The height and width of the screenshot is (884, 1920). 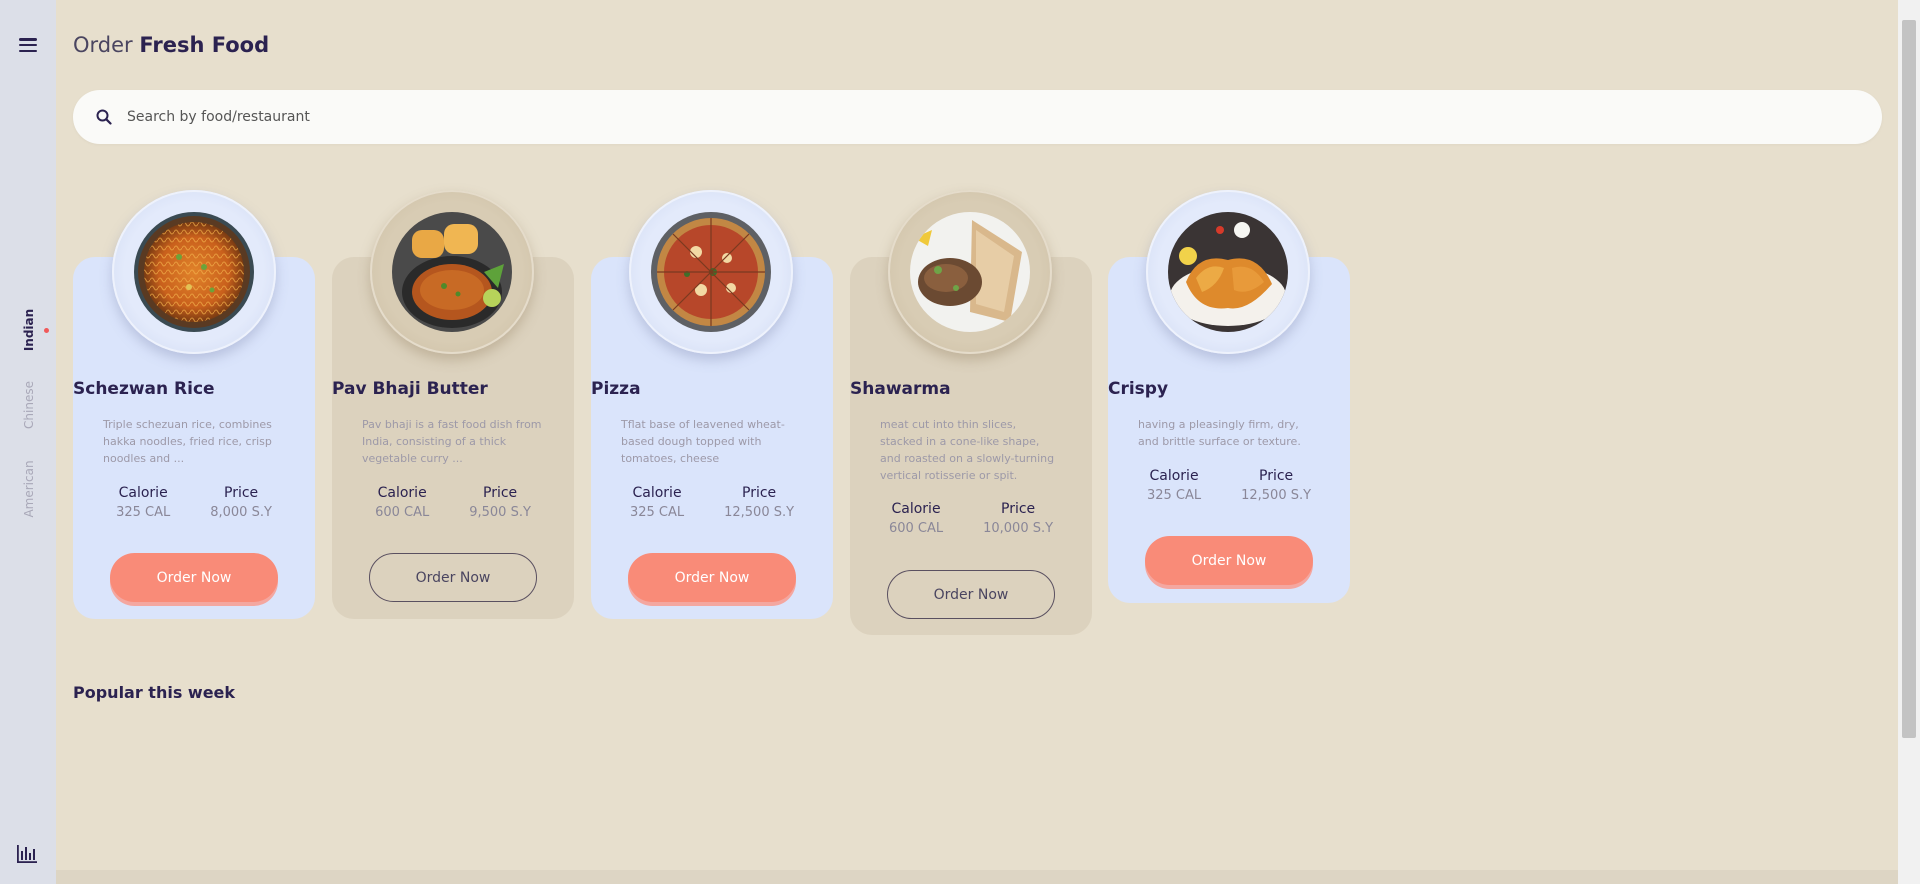 What do you see at coordinates (194, 502) in the screenshot?
I see `food-stats: Calorie 325 CAL Price 8,000 S.Y` at bounding box center [194, 502].